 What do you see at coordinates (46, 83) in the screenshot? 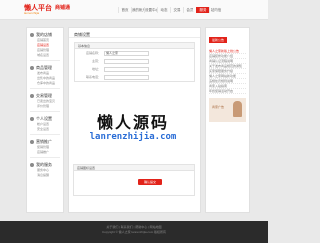
I see `sidebar-item: 仓库中的商品` at bounding box center [46, 83].